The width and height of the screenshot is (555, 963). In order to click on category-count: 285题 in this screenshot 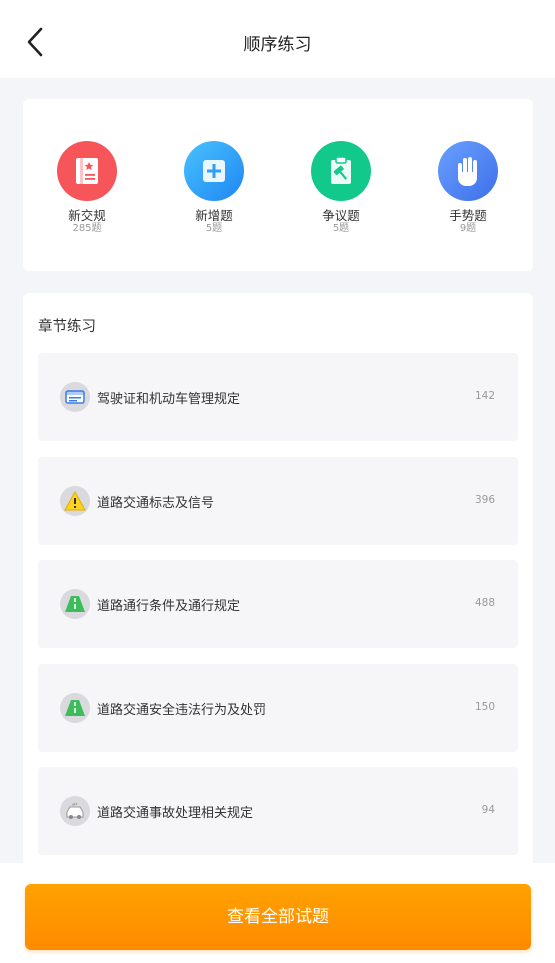, I will do `click(87, 228)`.